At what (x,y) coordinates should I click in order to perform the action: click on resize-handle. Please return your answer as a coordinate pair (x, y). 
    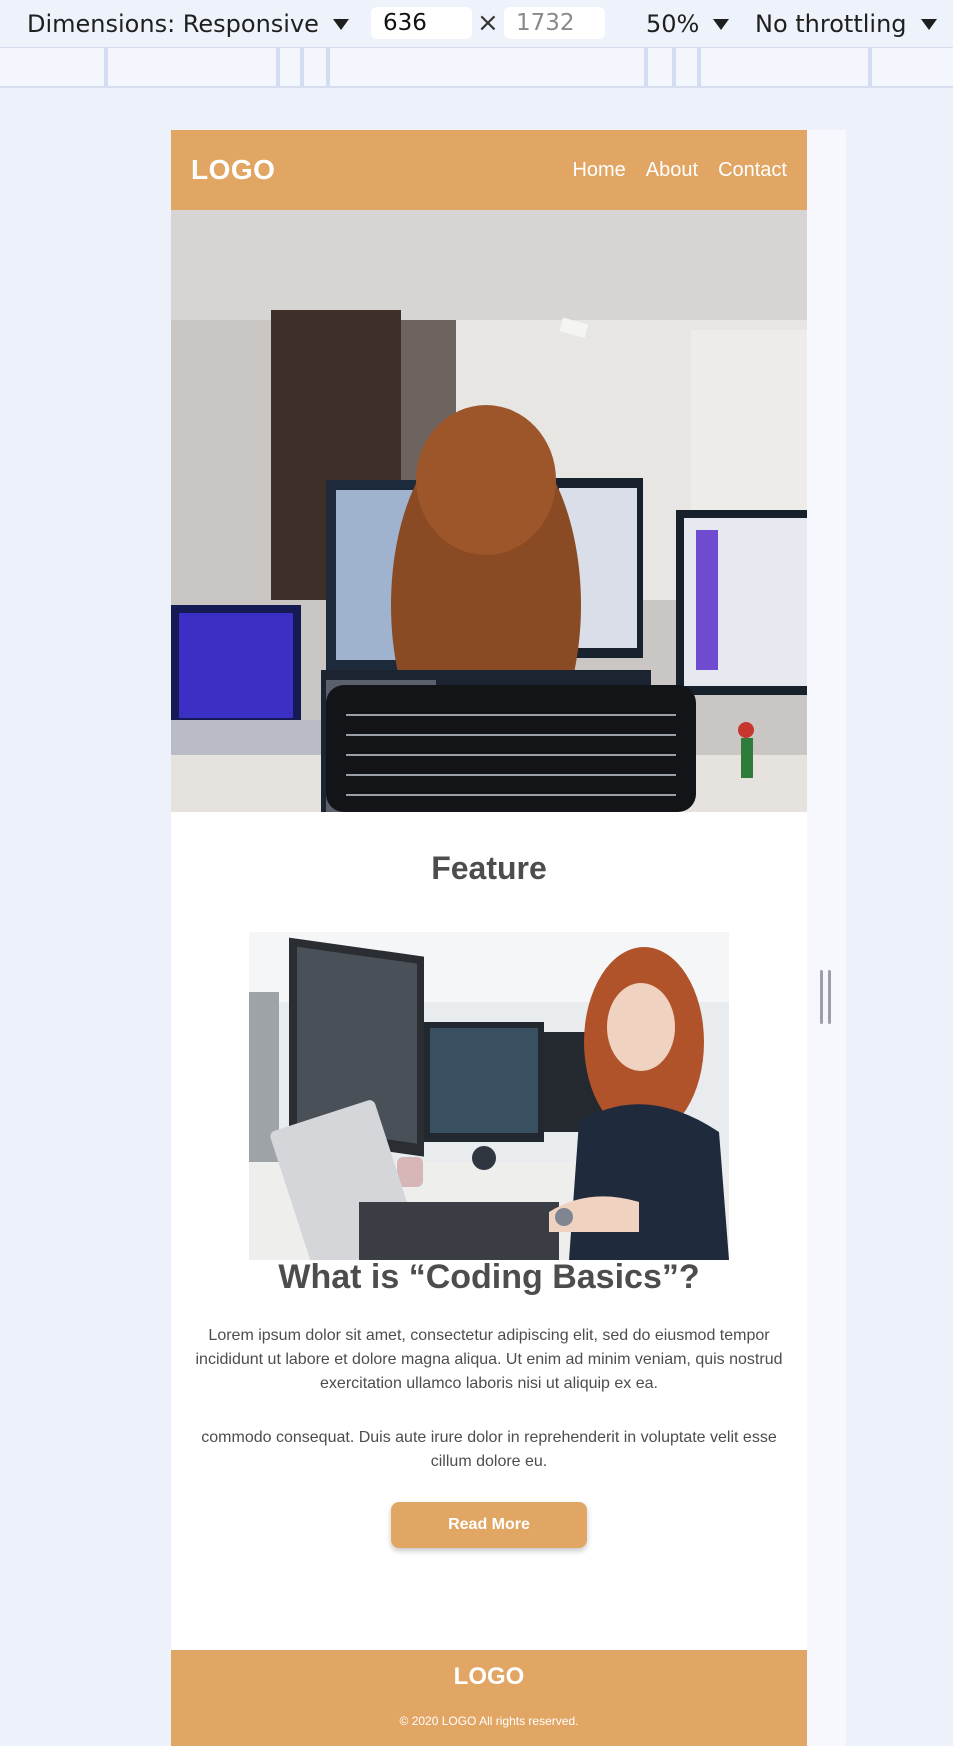
    Looking at the image, I should click on (826, 997).